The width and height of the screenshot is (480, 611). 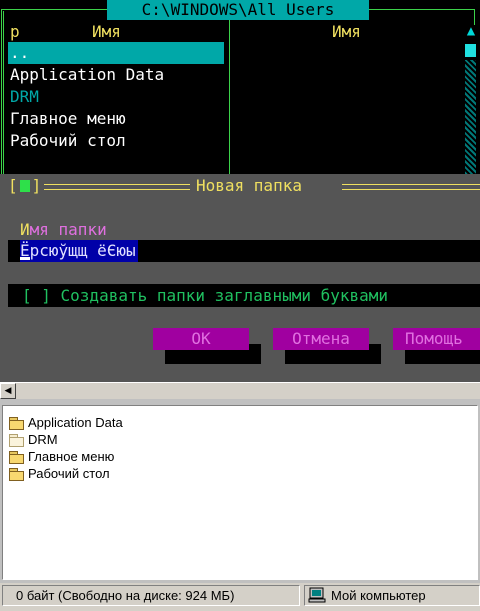 I want to click on file-row-parent: .., so click(x=116, y=53).